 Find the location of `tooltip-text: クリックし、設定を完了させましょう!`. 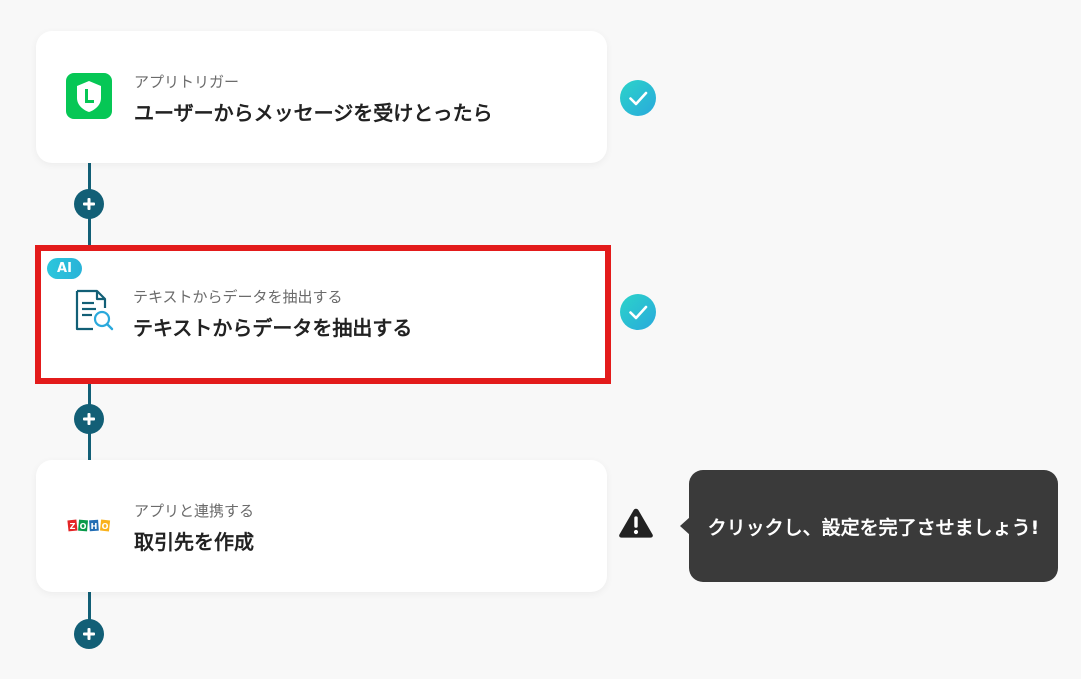

tooltip-text: クリックし、設定を完了させましょう! is located at coordinates (873, 527).